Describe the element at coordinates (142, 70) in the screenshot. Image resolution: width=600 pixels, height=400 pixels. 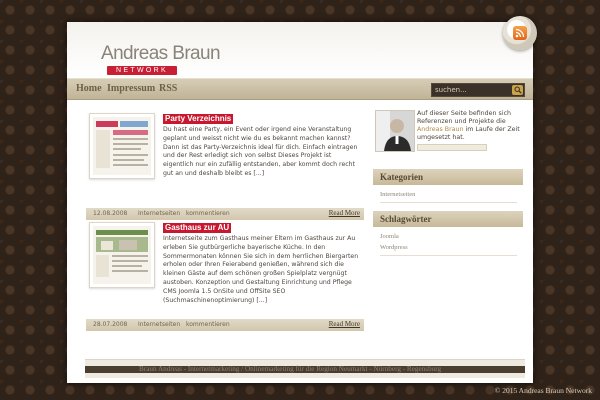
I see `logo-subtitle: NETWORK` at that location.